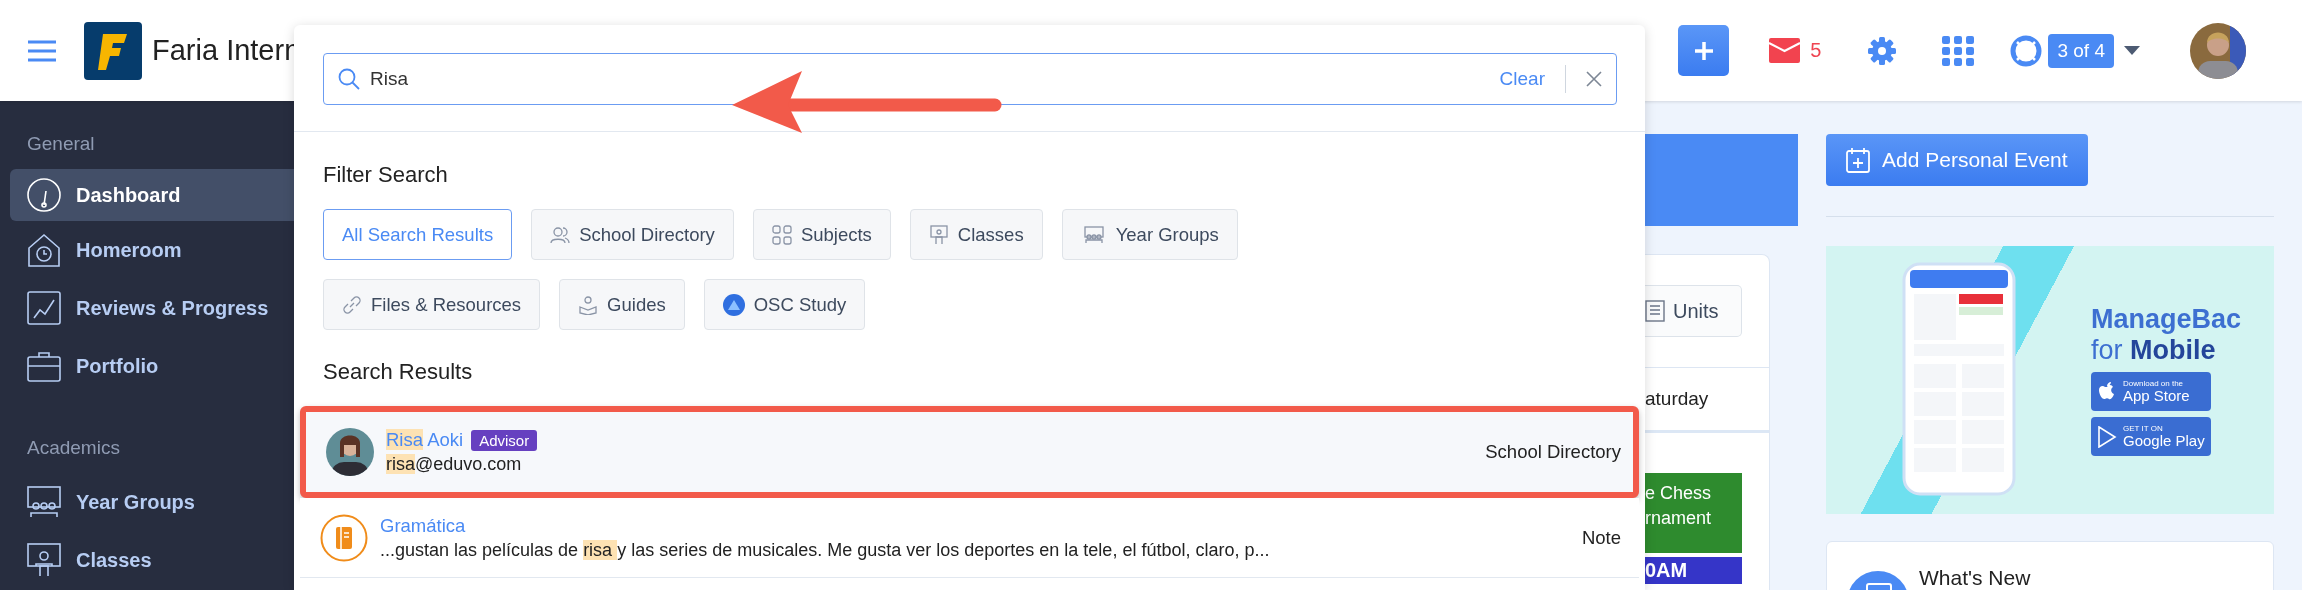 The image size is (2302, 590). What do you see at coordinates (2151, 391) in the screenshot?
I see `app-store-button: Download on the App Store` at bounding box center [2151, 391].